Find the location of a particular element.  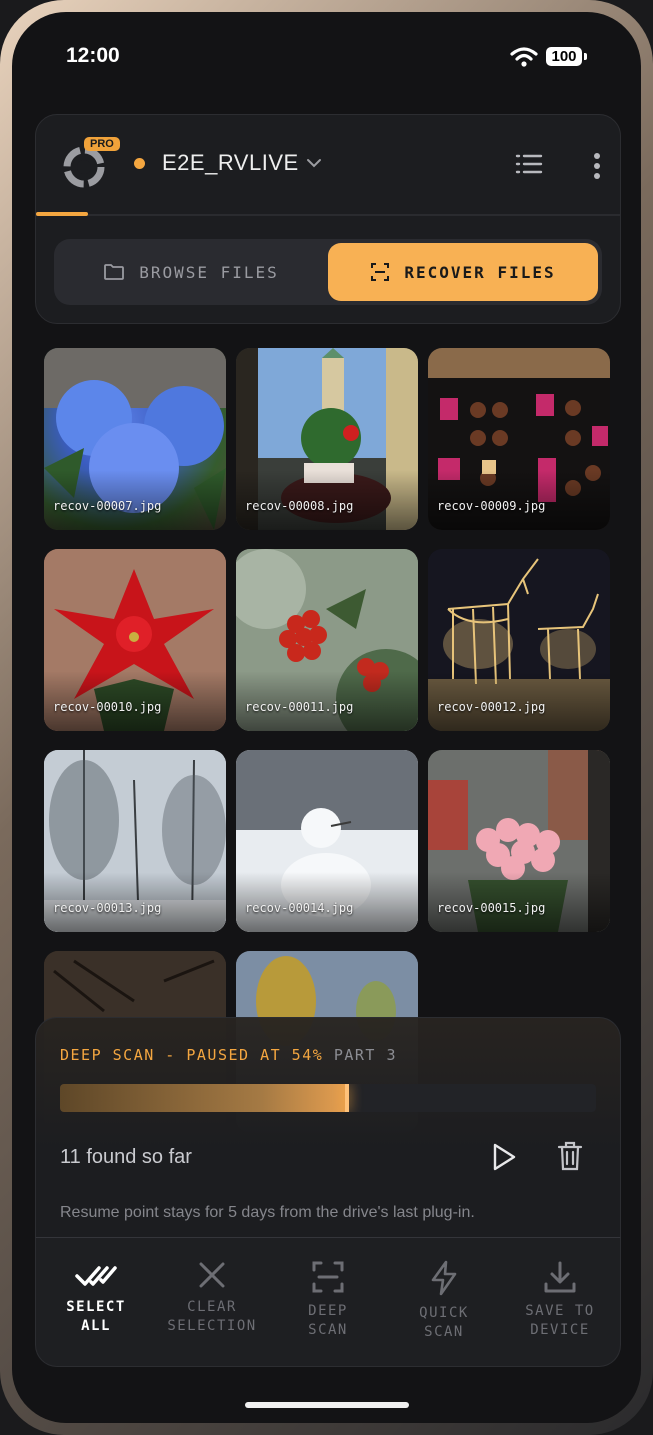

file-name: recov-00009.jpg is located at coordinates (491, 506).